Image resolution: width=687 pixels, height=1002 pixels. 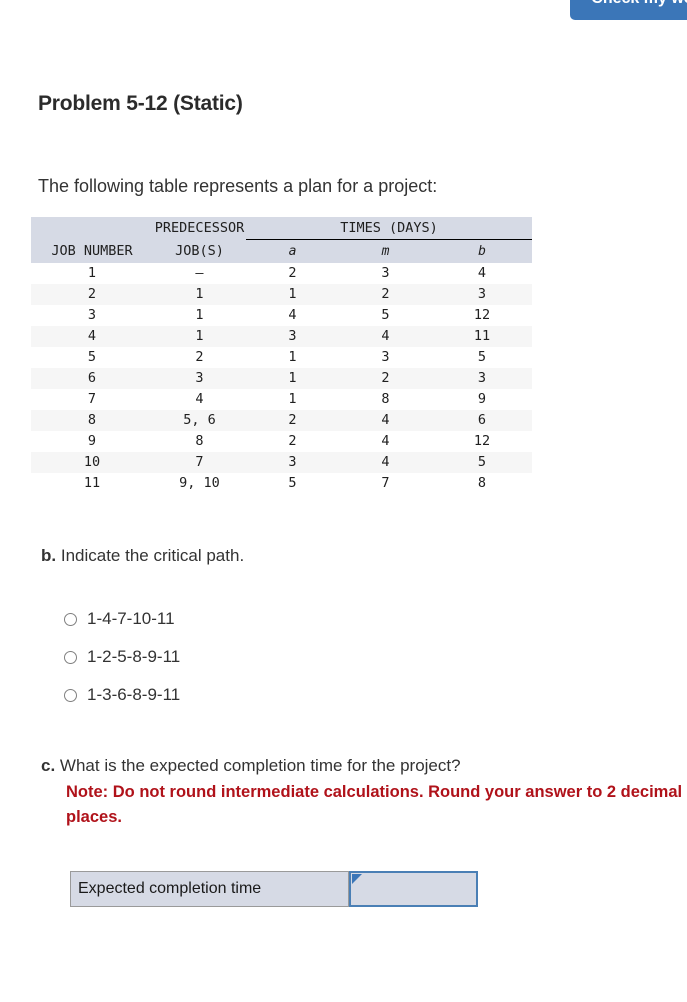 What do you see at coordinates (389, 228) in the screenshot?
I see `group-header-times: TIMES (DAYS)` at bounding box center [389, 228].